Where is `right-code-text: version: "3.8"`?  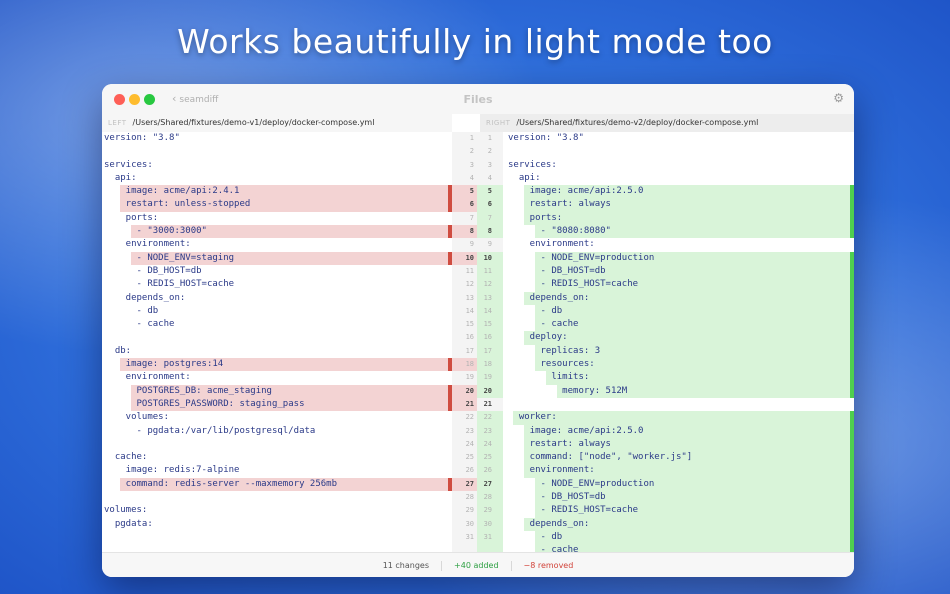 right-code-text: version: "3.8" is located at coordinates (546, 138).